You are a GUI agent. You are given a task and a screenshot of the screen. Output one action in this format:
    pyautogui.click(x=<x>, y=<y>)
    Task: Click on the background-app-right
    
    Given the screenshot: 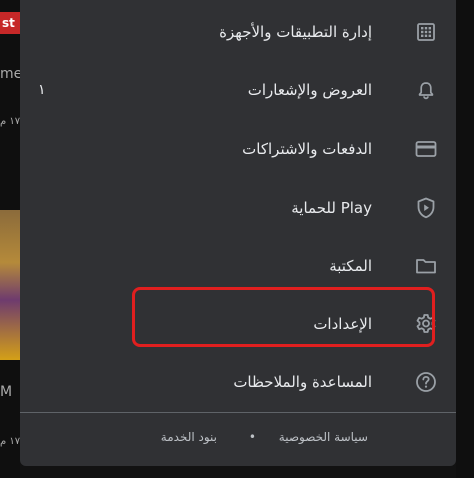 What is the action you would take?
    pyautogui.click(x=465, y=239)
    